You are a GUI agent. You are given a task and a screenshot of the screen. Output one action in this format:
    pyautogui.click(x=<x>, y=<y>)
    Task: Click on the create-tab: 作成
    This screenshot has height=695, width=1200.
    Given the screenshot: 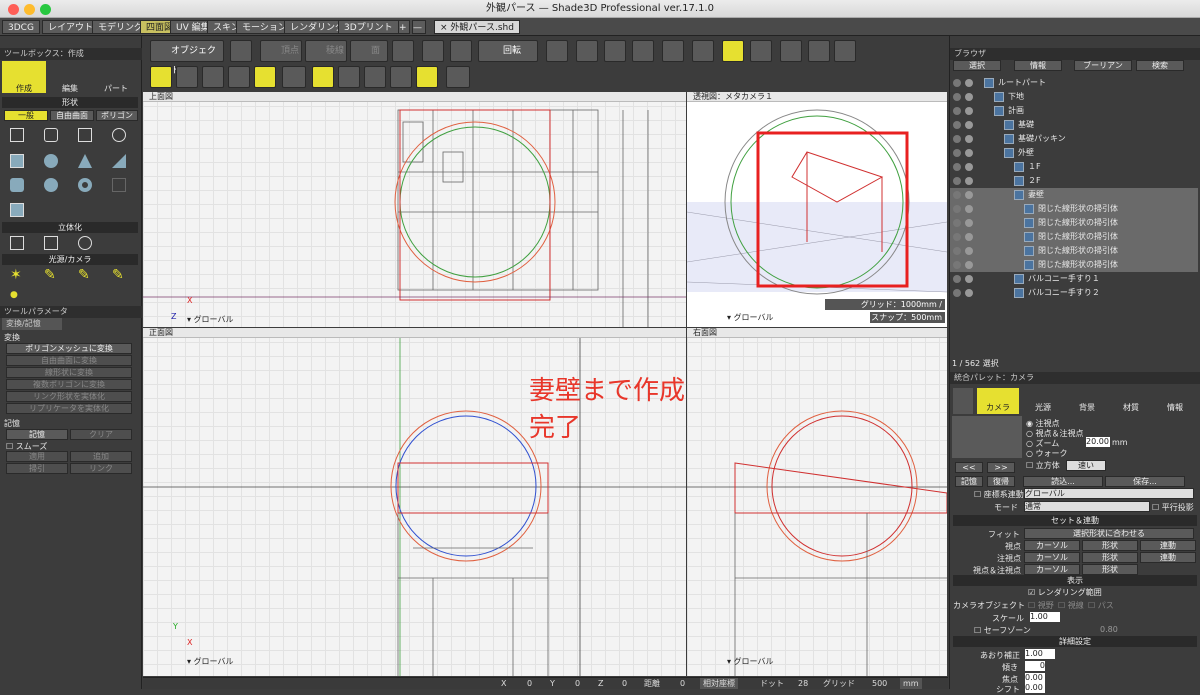 What is the action you would take?
    pyautogui.click(x=24, y=77)
    